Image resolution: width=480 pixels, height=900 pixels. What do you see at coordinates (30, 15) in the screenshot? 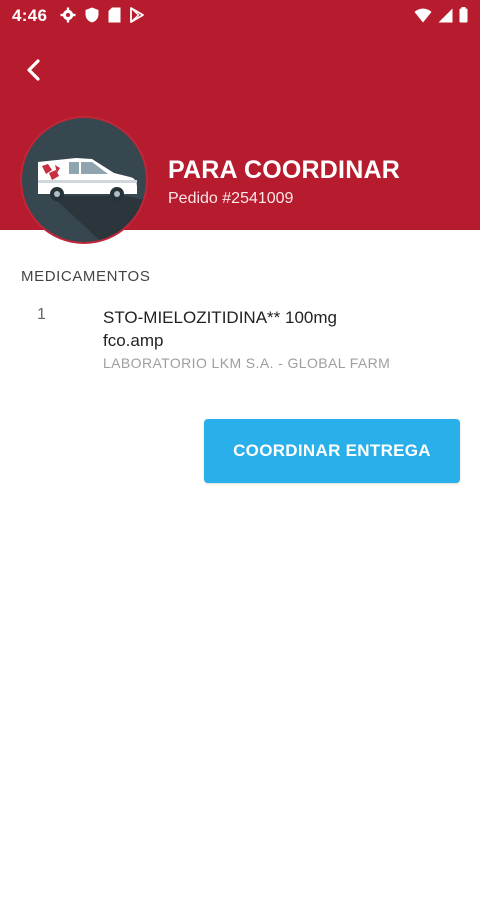
I see `status-time: 4:46` at bounding box center [30, 15].